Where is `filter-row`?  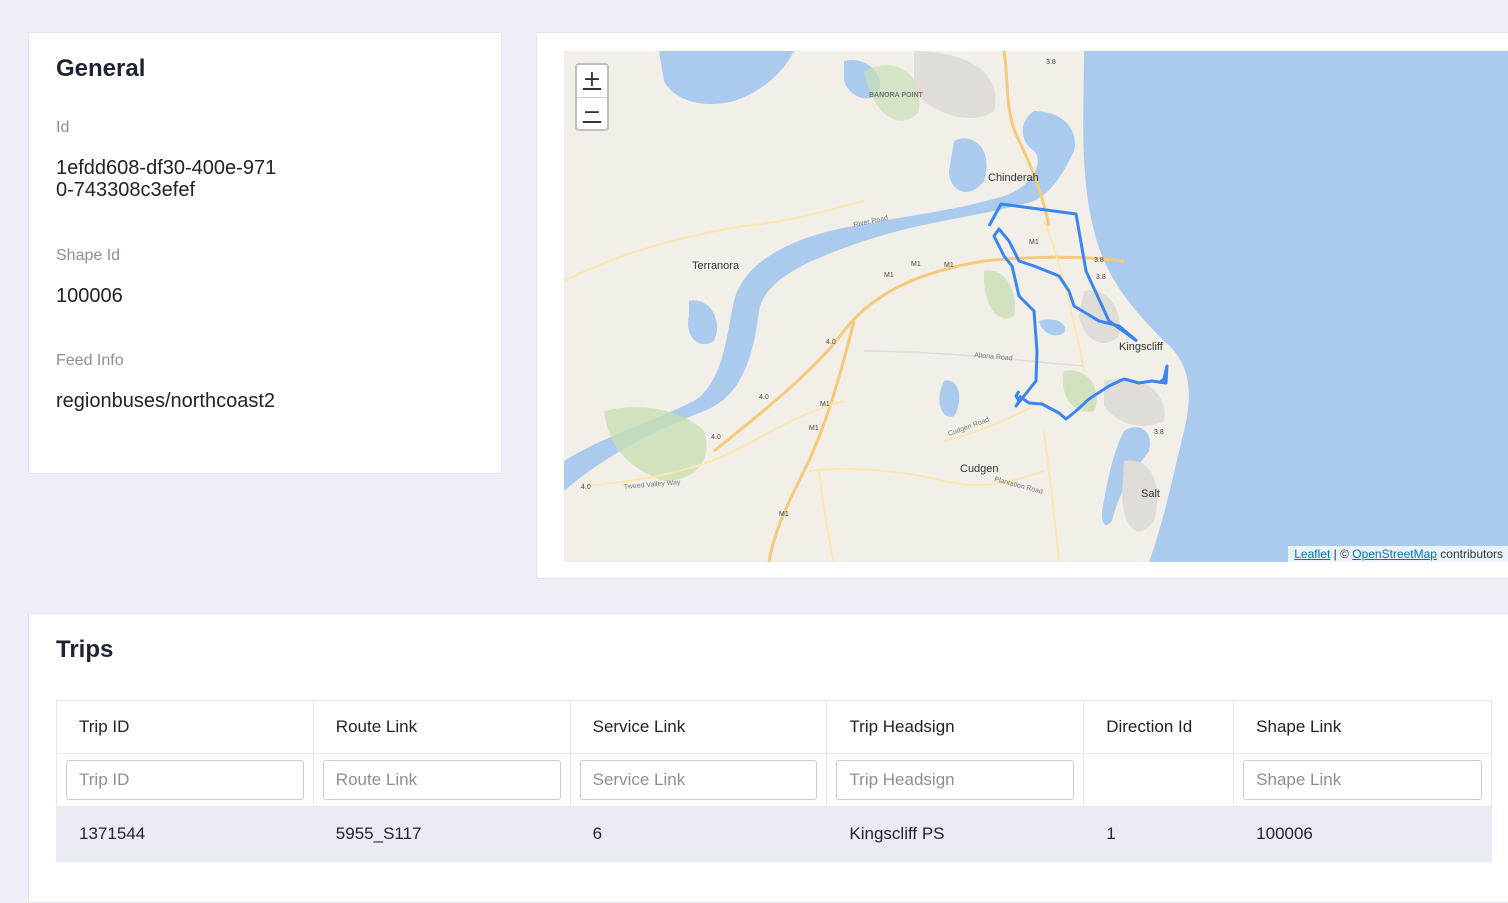 filter-row is located at coordinates (774, 780).